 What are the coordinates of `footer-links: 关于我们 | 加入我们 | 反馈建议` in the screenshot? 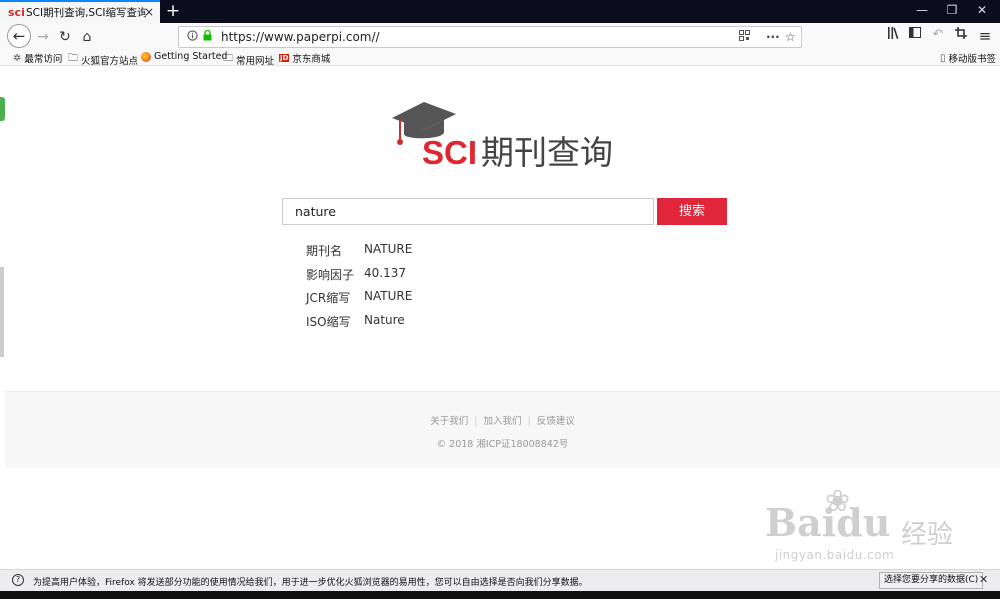 It's located at (502, 421).